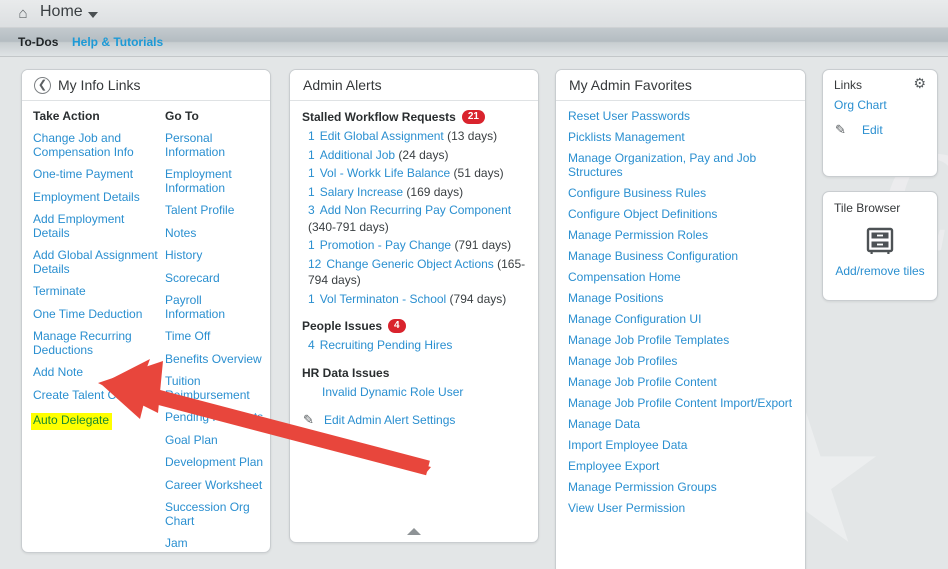 Image resolution: width=948 pixels, height=569 pixels. Describe the element at coordinates (215, 336) in the screenshot. I see `link-time-off: Time Off` at that location.